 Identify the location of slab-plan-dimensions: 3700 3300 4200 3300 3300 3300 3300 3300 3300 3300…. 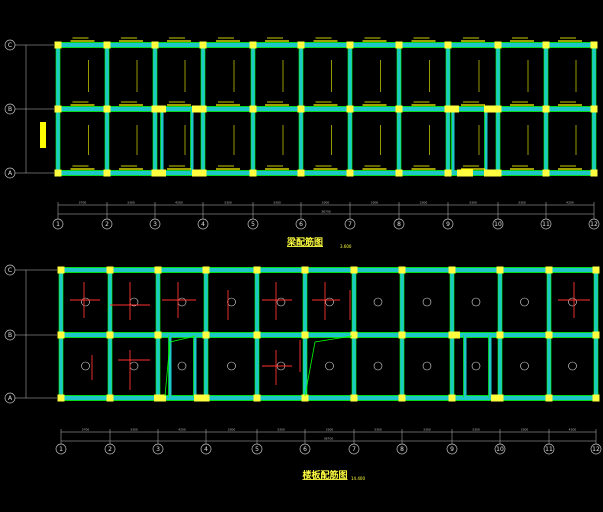
(328, 436).